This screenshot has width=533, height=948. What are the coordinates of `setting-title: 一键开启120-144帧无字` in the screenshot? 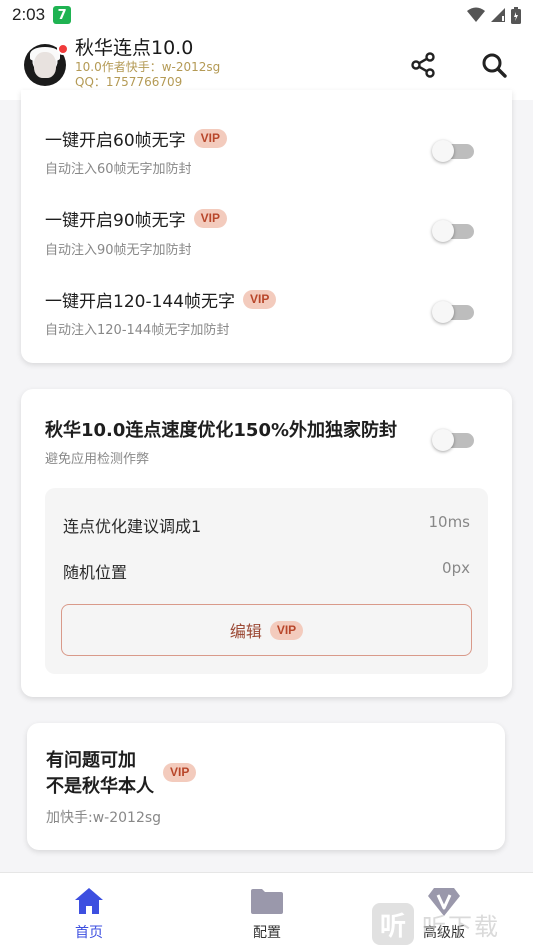 It's located at (140, 302).